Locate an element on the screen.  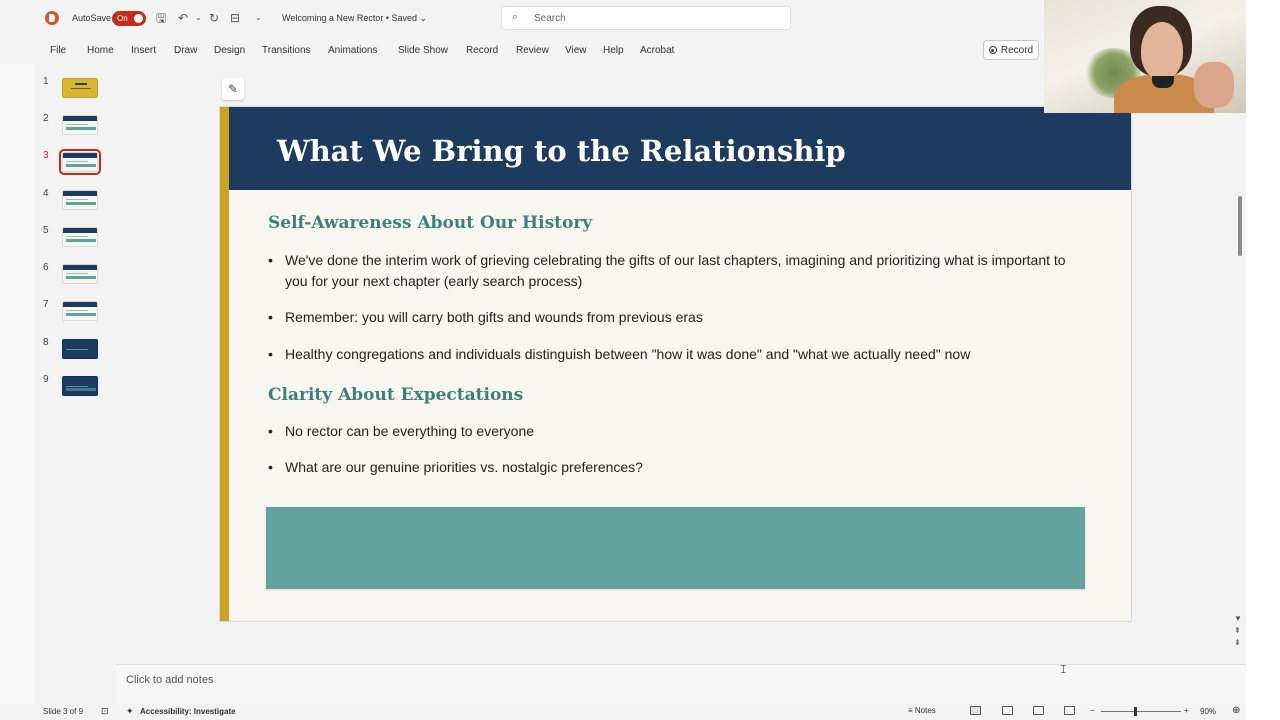
vertical-scrollbar: ▼ ⇞ ⇟ is located at coordinates (1239, 364).